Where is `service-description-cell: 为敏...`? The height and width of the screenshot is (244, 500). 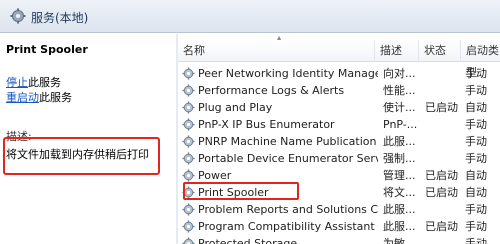 service-description-cell: 为敏... is located at coordinates (399, 240).